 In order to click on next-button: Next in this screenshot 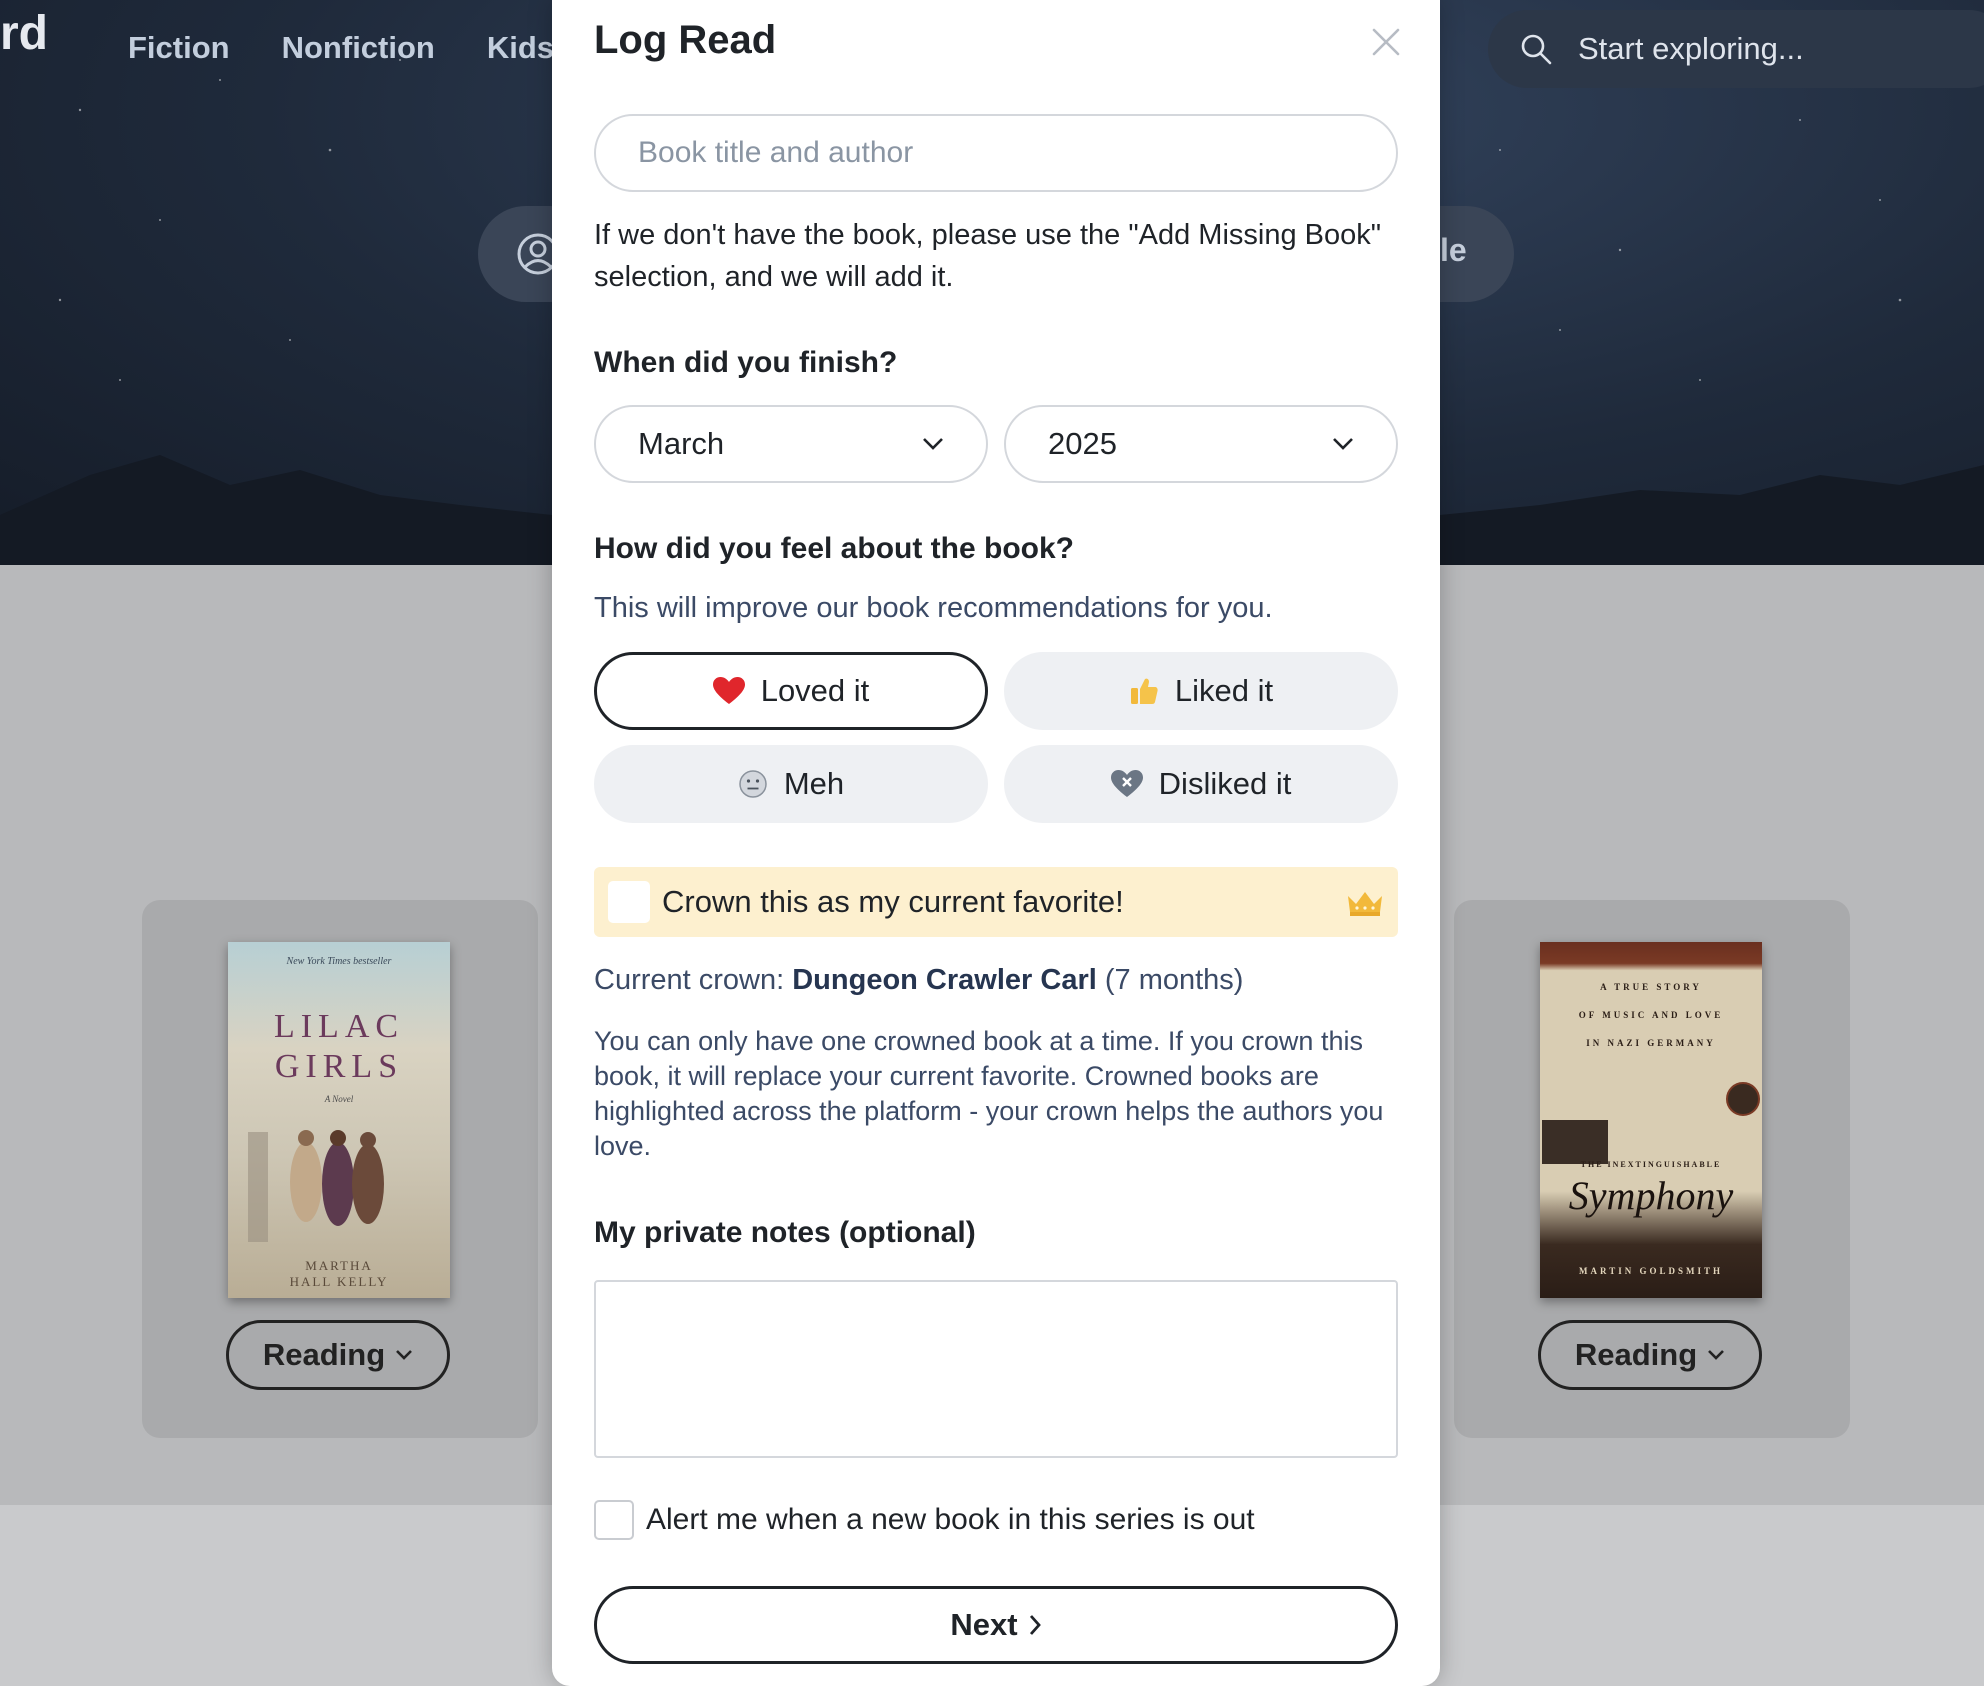, I will do `click(996, 1625)`.